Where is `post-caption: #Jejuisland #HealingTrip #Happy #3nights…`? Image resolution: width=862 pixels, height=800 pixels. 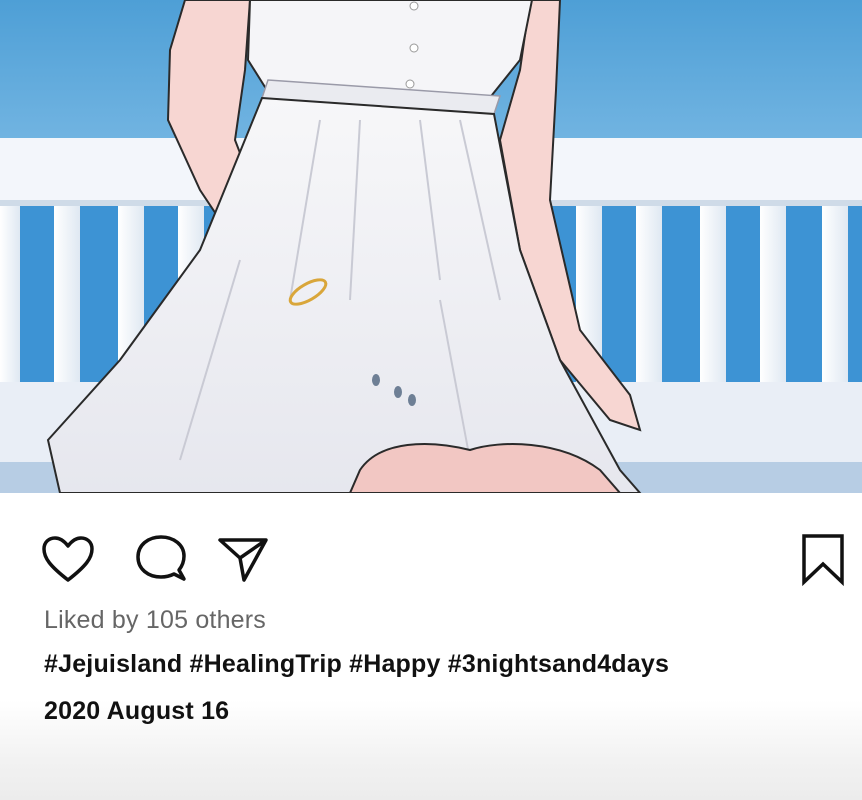
post-caption: #Jejuisland #HealingTrip #Happy #3nights… is located at coordinates (356, 664).